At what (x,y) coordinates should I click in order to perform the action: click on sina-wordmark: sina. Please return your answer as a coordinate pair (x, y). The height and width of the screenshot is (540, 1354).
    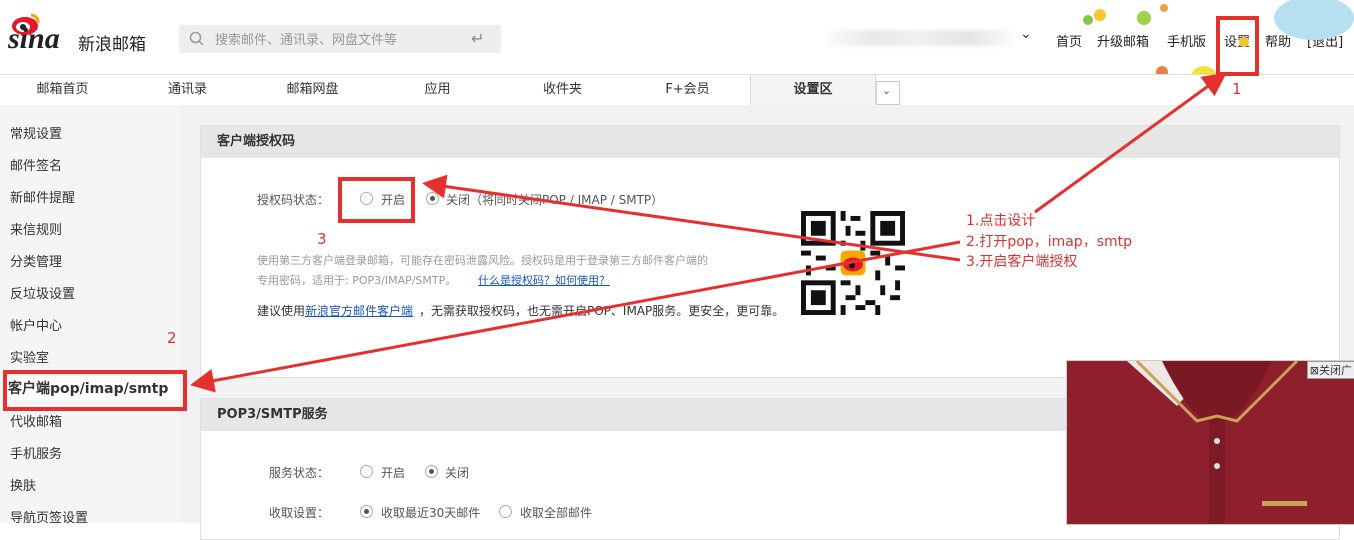
    Looking at the image, I should click on (34, 38).